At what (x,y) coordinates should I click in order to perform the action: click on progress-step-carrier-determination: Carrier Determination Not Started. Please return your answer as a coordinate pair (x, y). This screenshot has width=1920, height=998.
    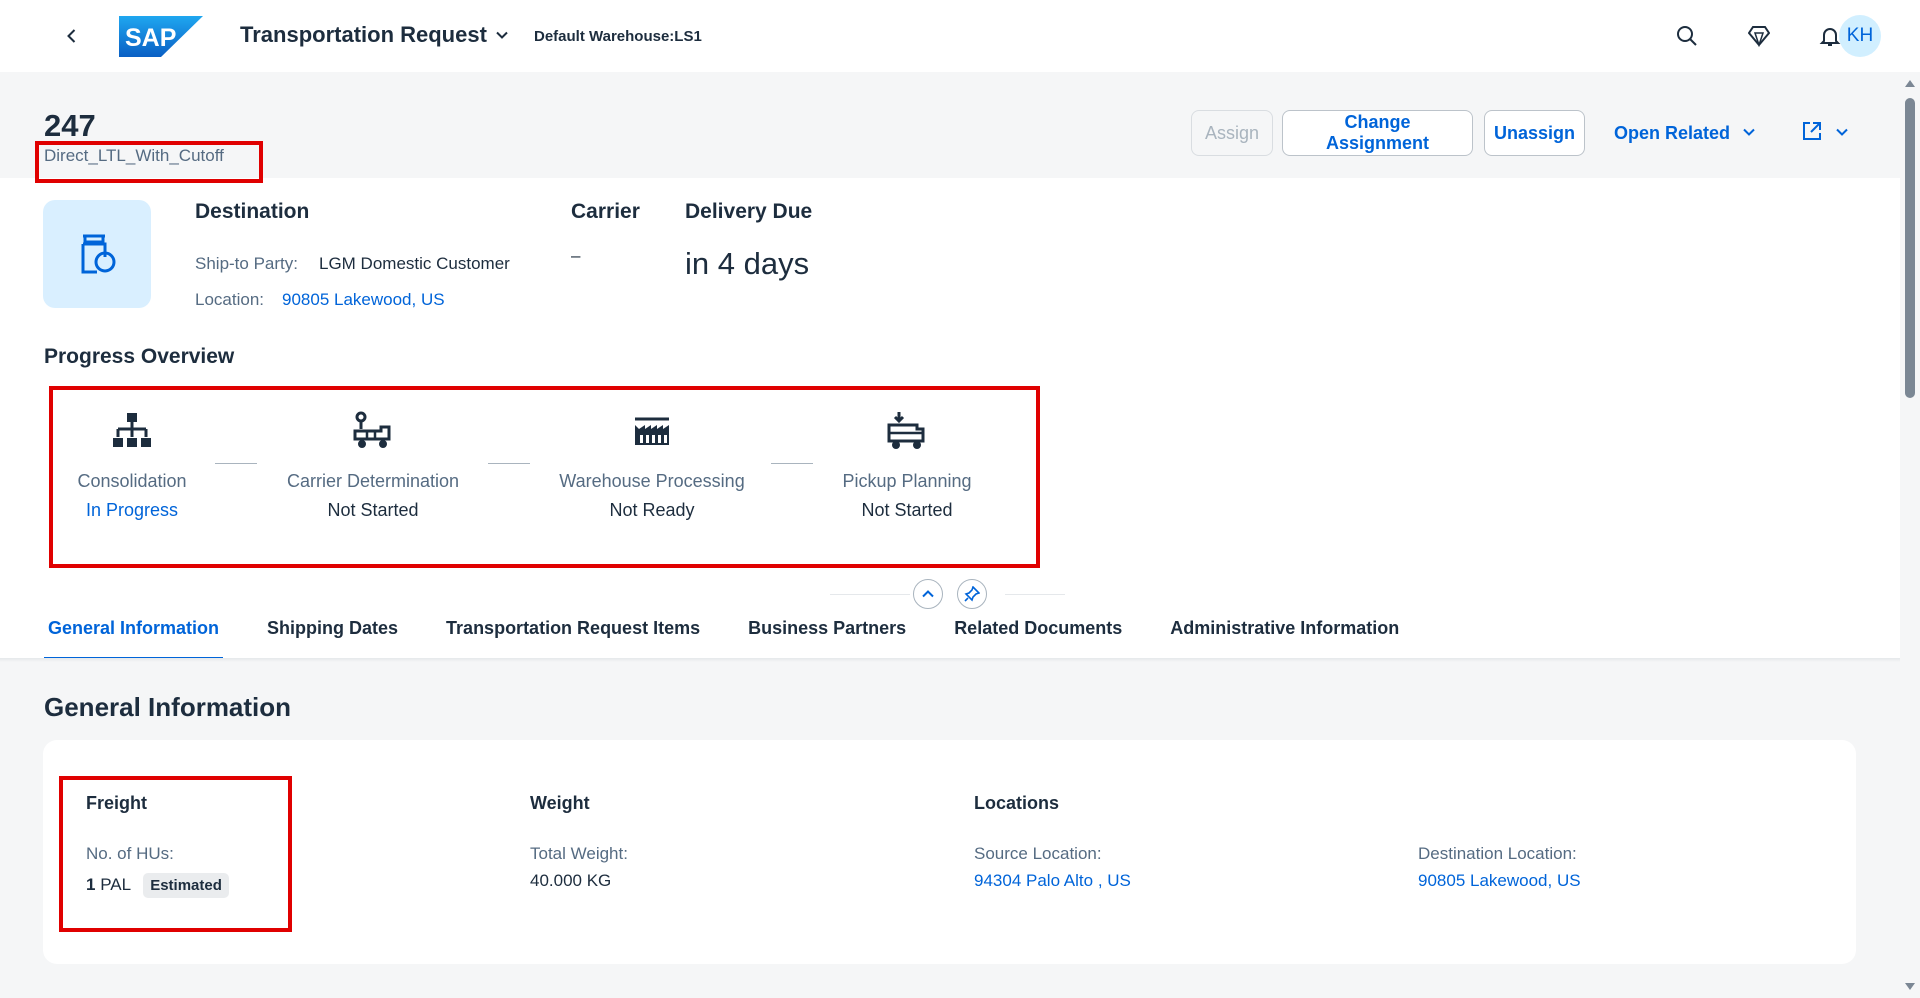
    Looking at the image, I should click on (373, 465).